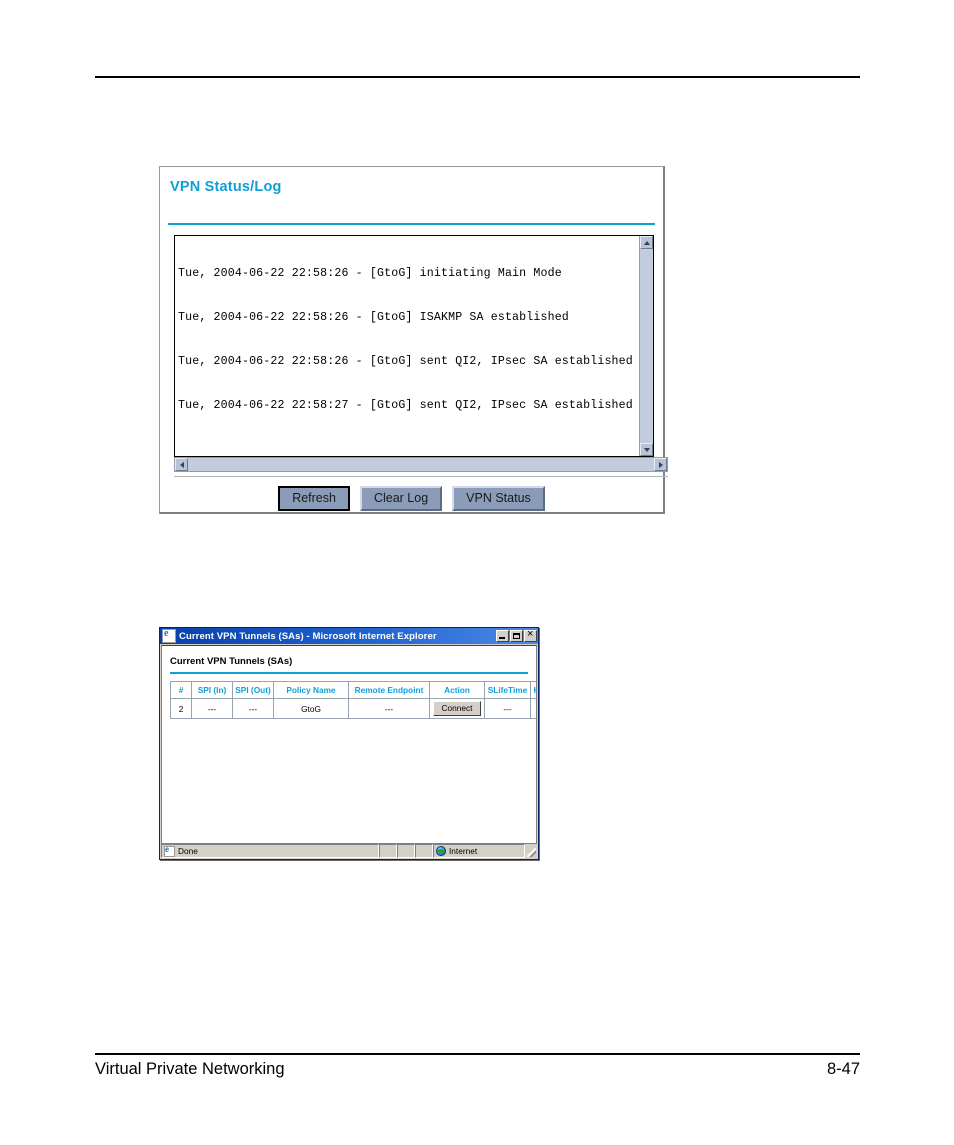 This screenshot has width=954, height=1145. Describe the element at coordinates (479, 851) in the screenshot. I see `statusbar-zone-pane: Internet` at that location.